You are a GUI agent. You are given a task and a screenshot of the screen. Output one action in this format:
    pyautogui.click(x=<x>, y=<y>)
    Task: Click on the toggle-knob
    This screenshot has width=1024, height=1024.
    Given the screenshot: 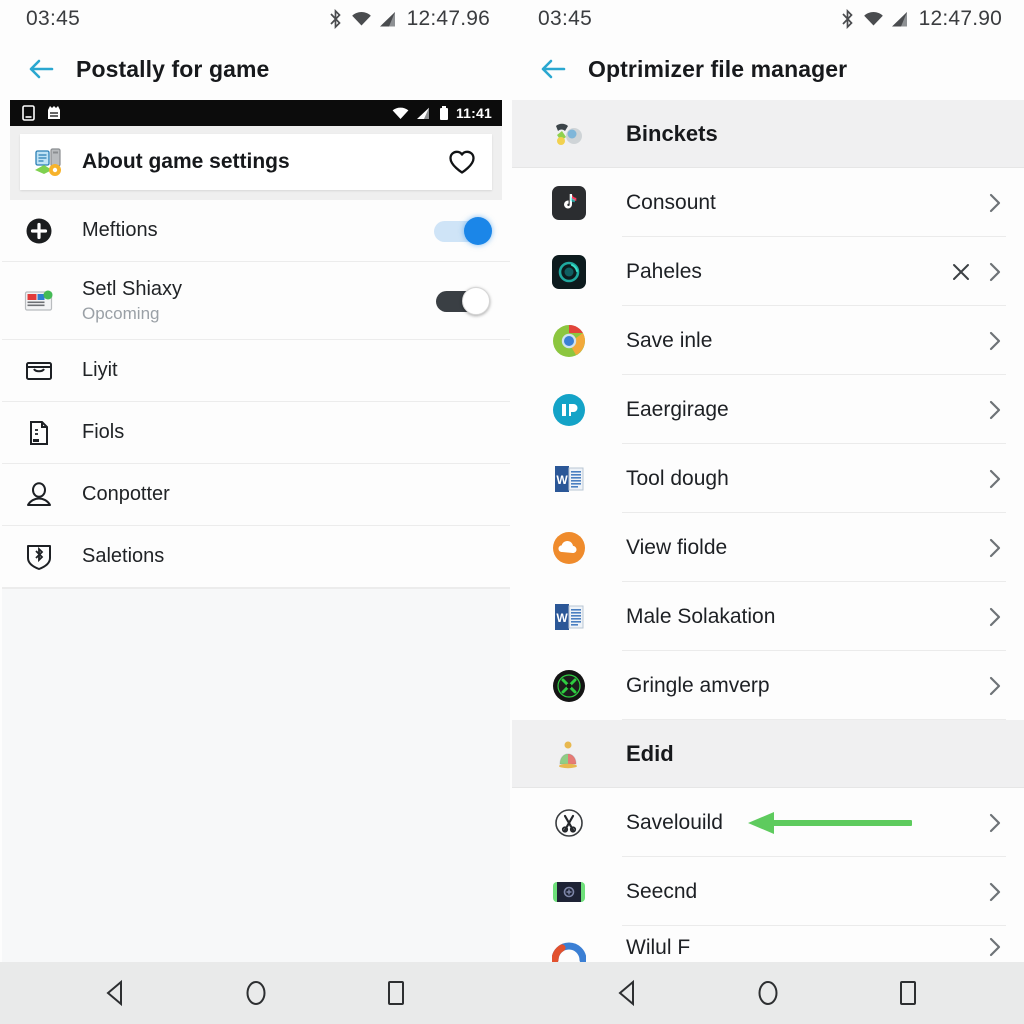 What is the action you would take?
    pyautogui.click(x=478, y=230)
    